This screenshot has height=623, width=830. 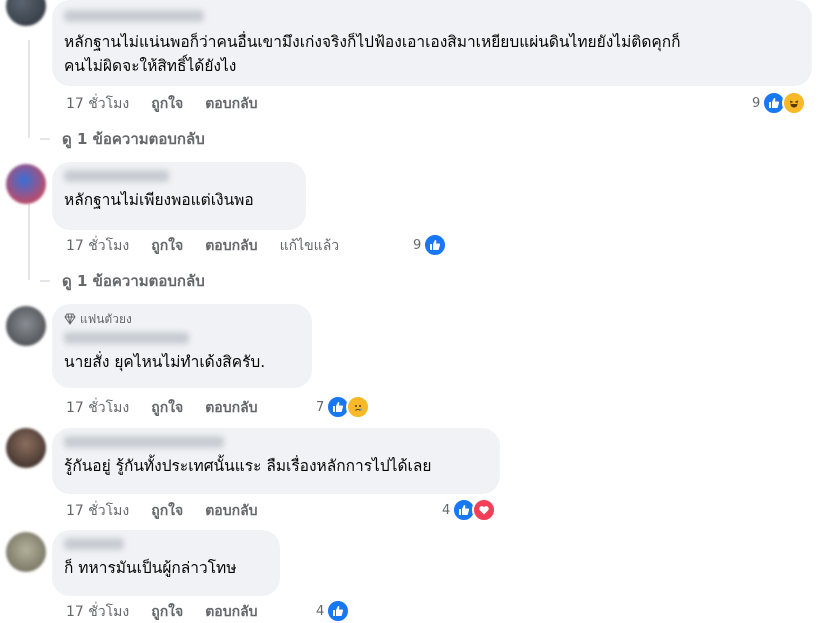 What do you see at coordinates (70, 319) in the screenshot?
I see `diamond-icon` at bounding box center [70, 319].